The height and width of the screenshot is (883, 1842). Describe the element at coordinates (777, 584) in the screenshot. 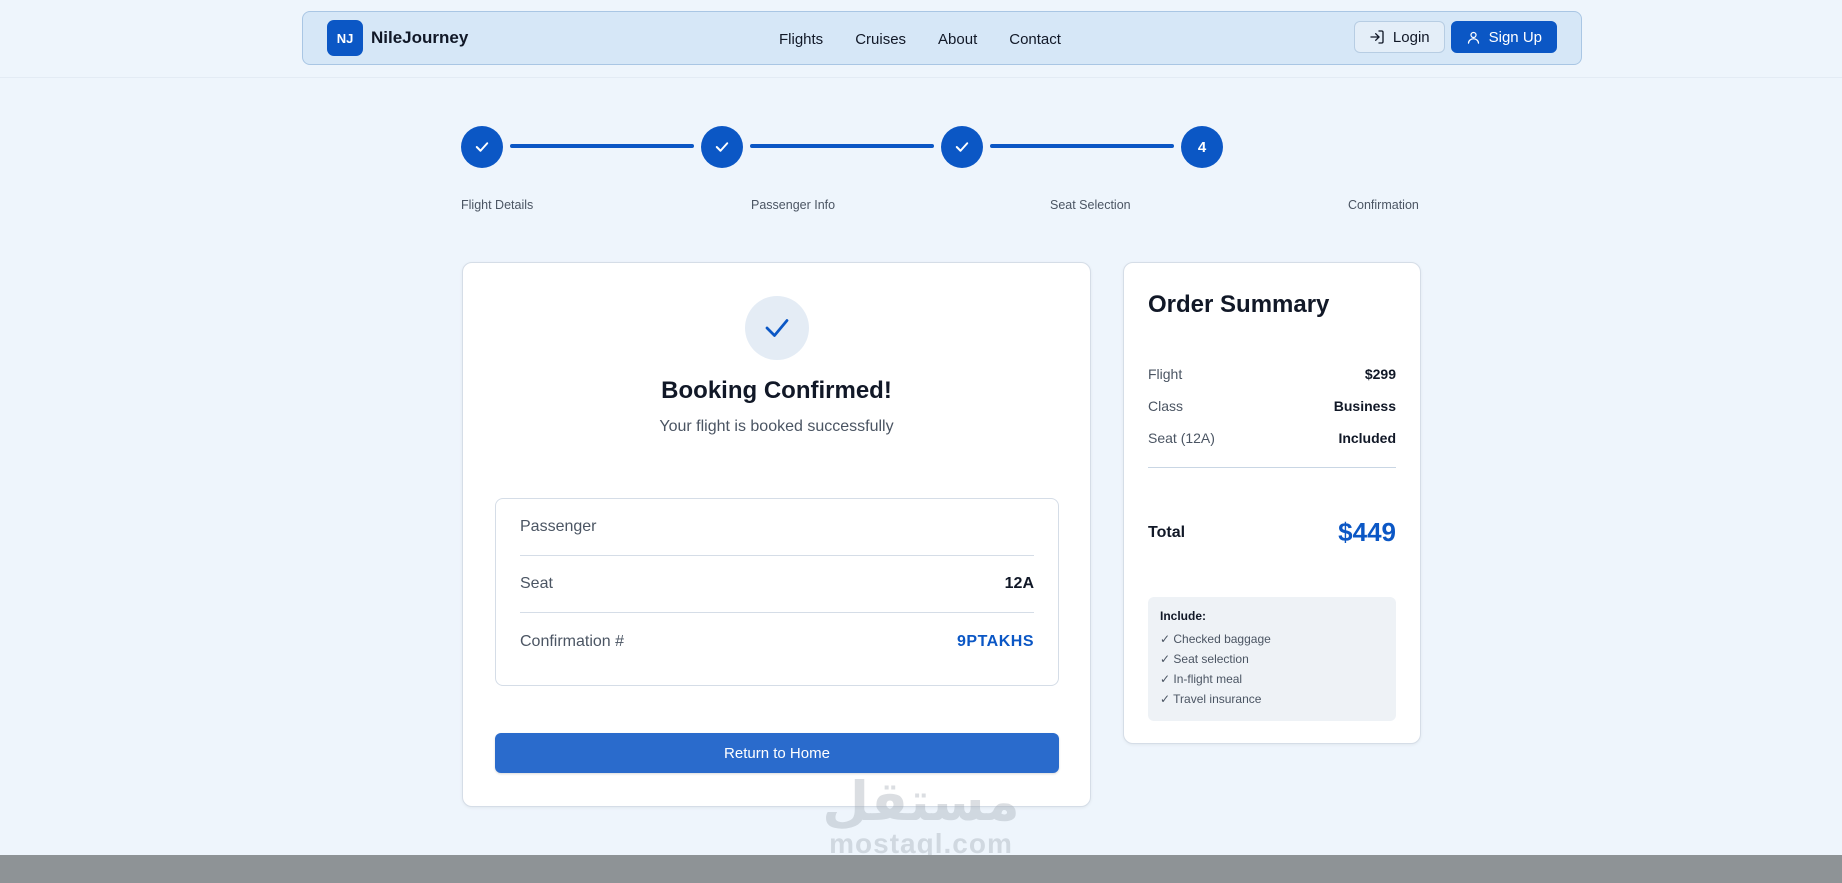

I see `detail-row-seat: Seat 12A` at that location.